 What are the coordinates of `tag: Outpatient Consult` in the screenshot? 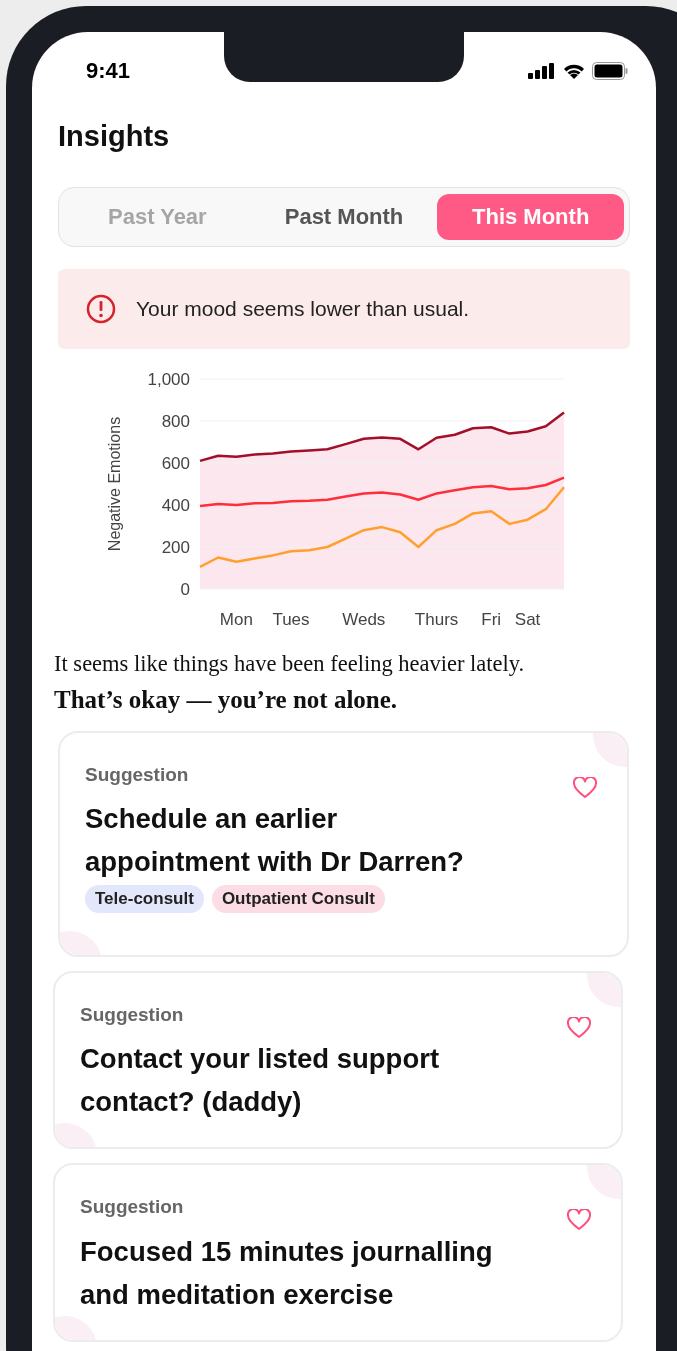 It's located at (298, 899).